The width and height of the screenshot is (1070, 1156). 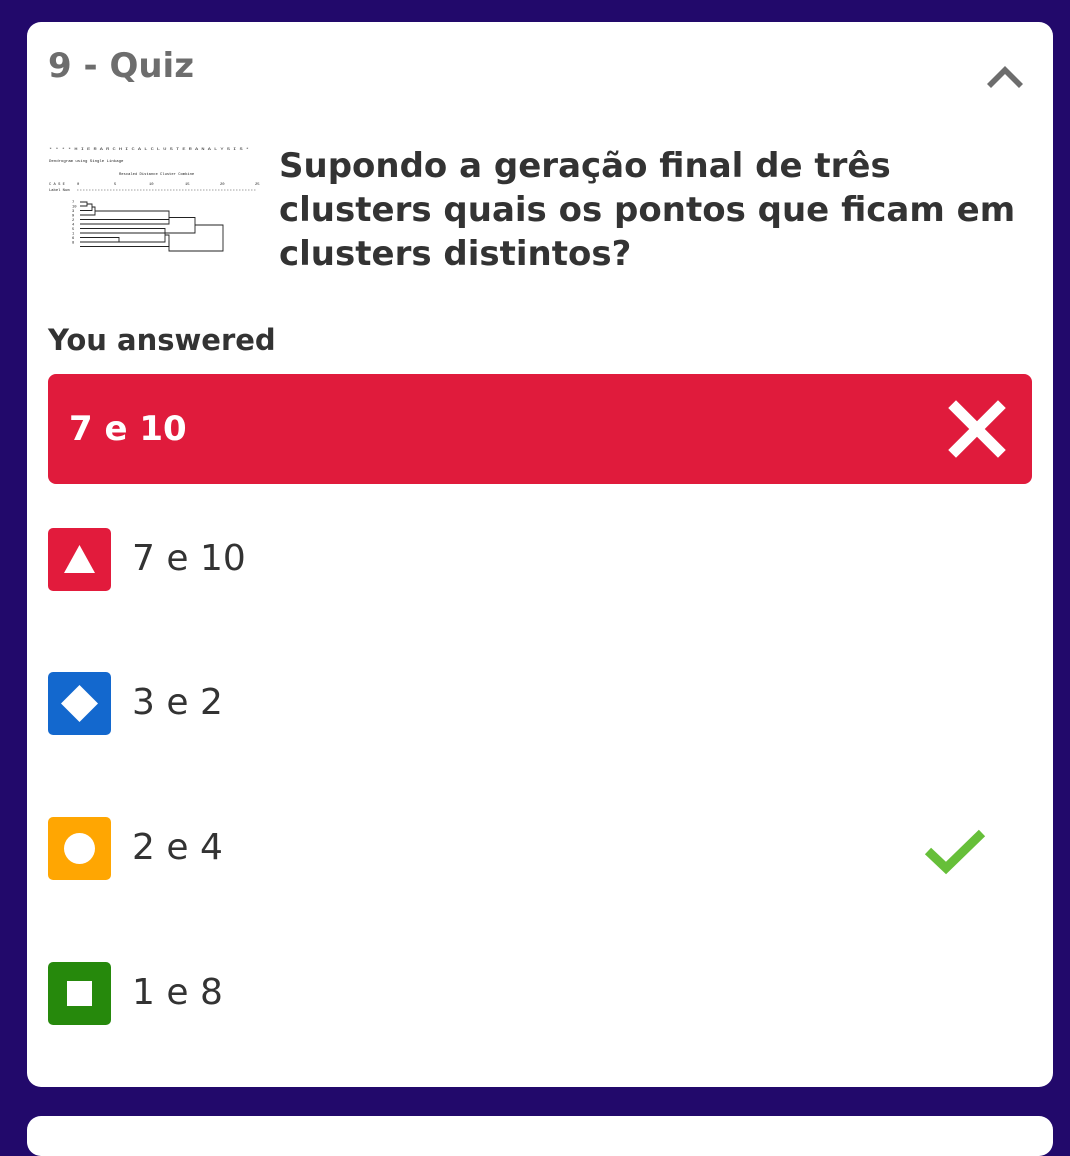 What do you see at coordinates (57, 185) in the screenshot?
I see `dendrogram-case-label: C A S E` at bounding box center [57, 185].